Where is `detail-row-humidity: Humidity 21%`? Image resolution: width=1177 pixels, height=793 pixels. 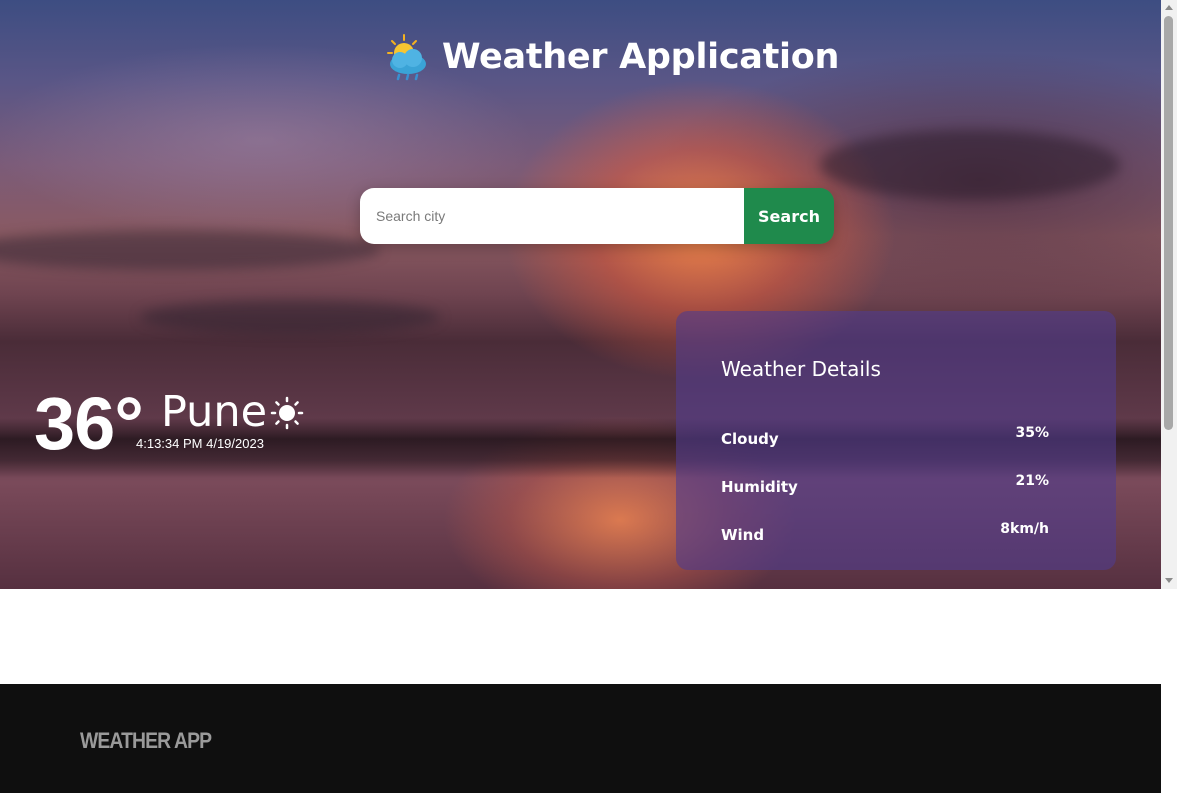
detail-row-humidity: Humidity 21% is located at coordinates (885, 487).